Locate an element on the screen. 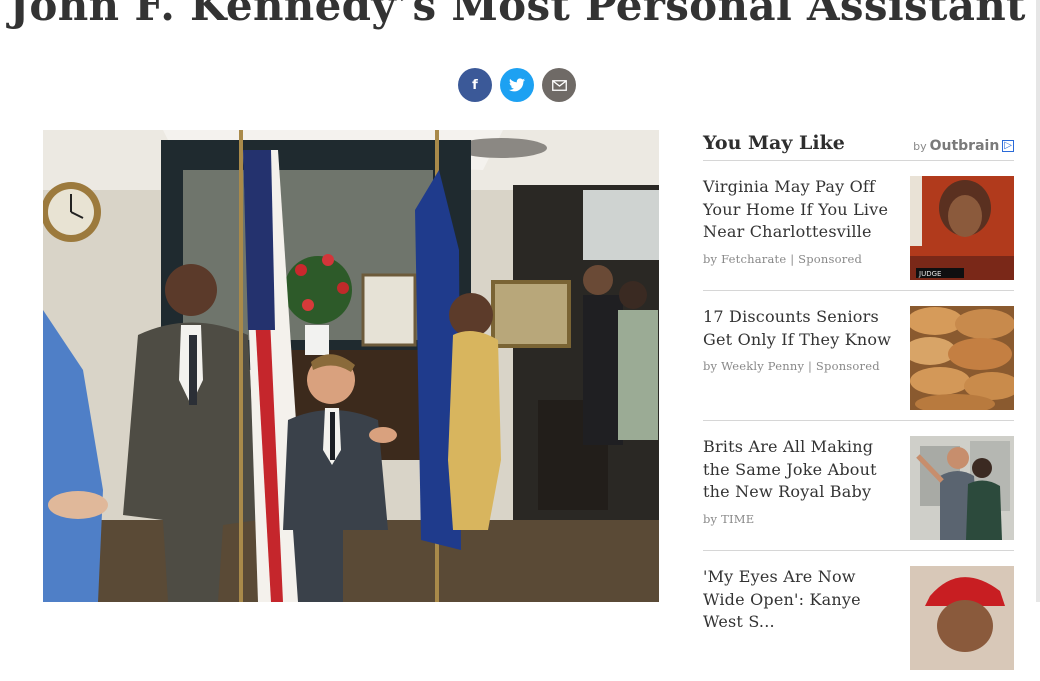 This screenshot has height=681, width=1040. outbrain-logo: Outbrain is located at coordinates (964, 146).